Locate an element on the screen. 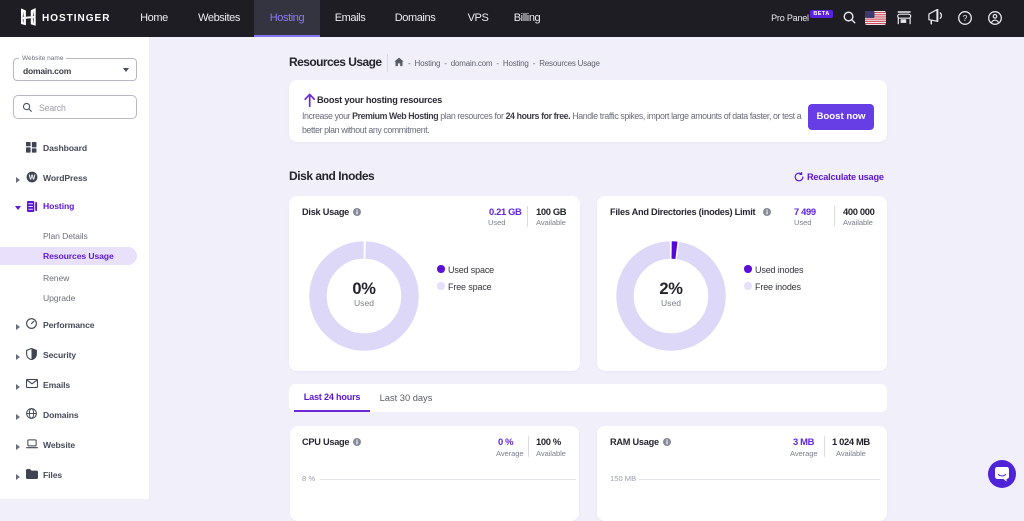  svg-text: W is located at coordinates (32, 178).